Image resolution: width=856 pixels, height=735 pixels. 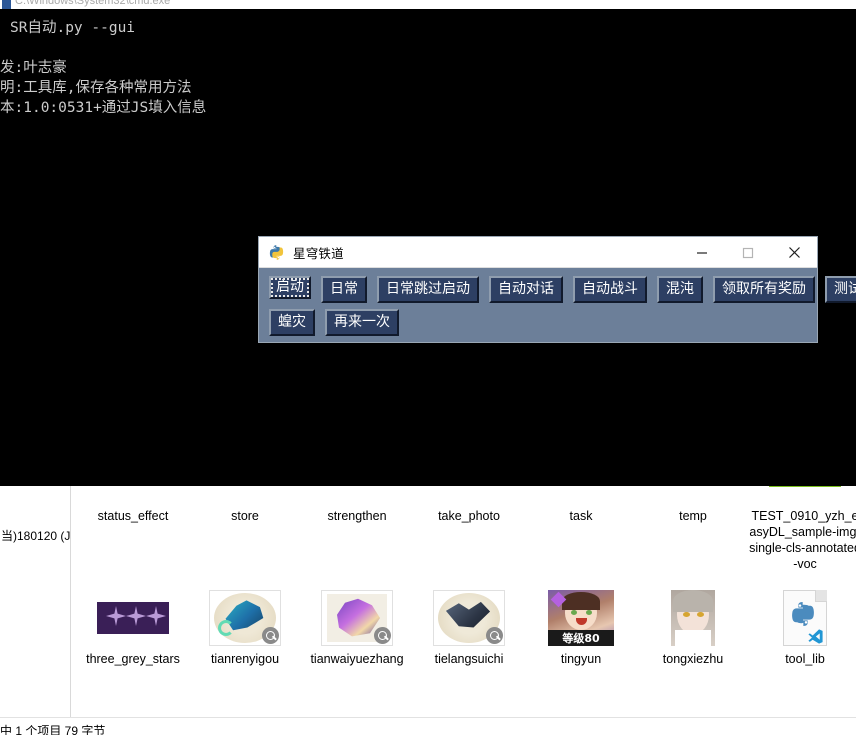 What do you see at coordinates (245, 505) in the screenshot?
I see `explorer-item: store` at bounding box center [245, 505].